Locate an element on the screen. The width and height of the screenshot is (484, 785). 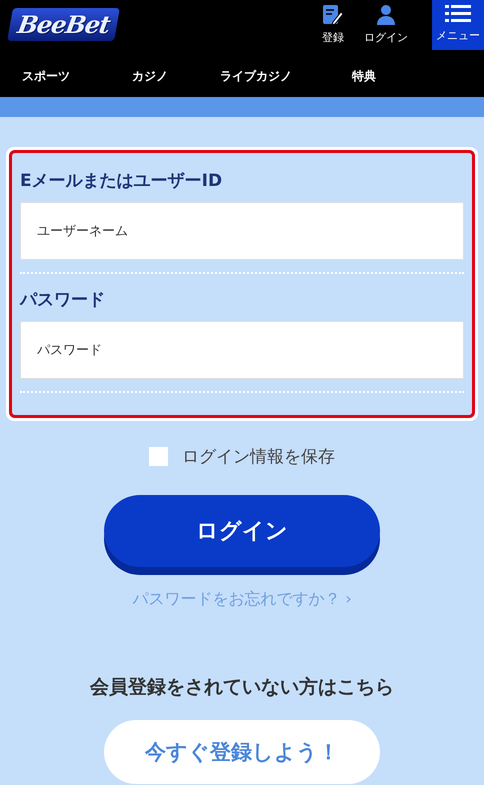
field-label: EメールまたはユーザーID is located at coordinates (122, 181).